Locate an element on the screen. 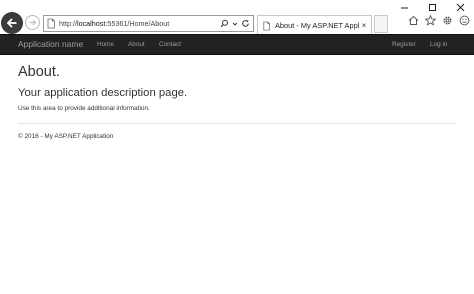  page-subtitle: Your application description page. is located at coordinates (103, 93).